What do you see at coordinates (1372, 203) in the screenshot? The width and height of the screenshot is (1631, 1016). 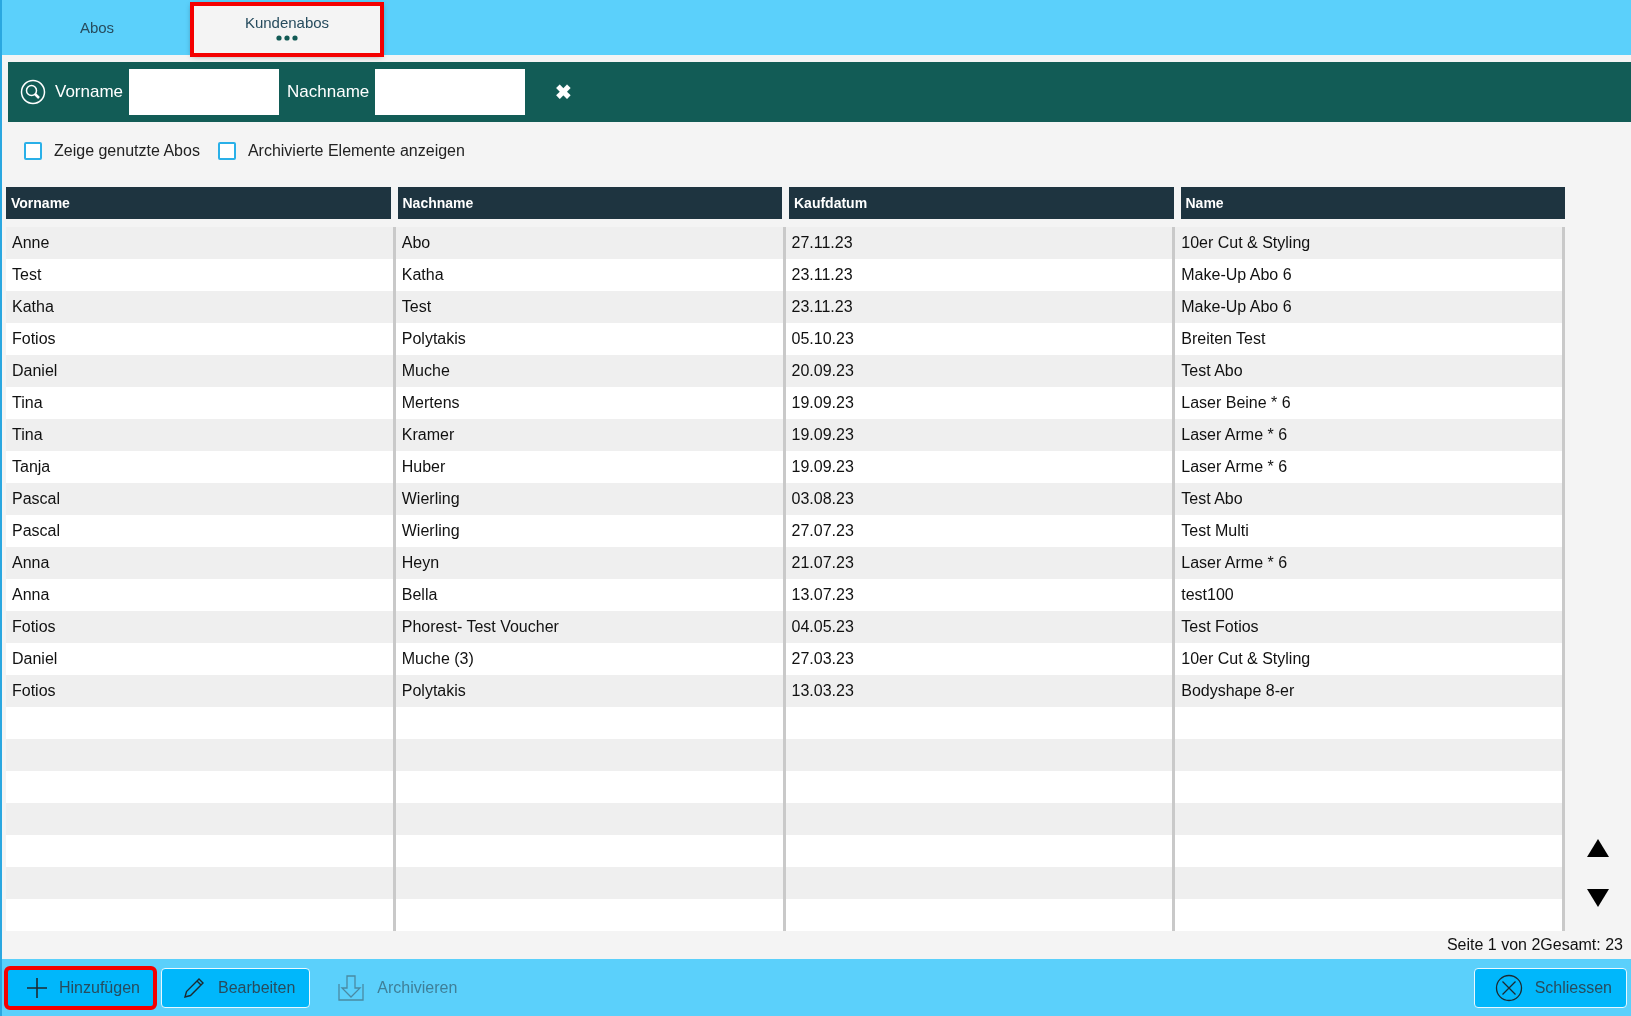 I see `column-header: Name` at bounding box center [1372, 203].